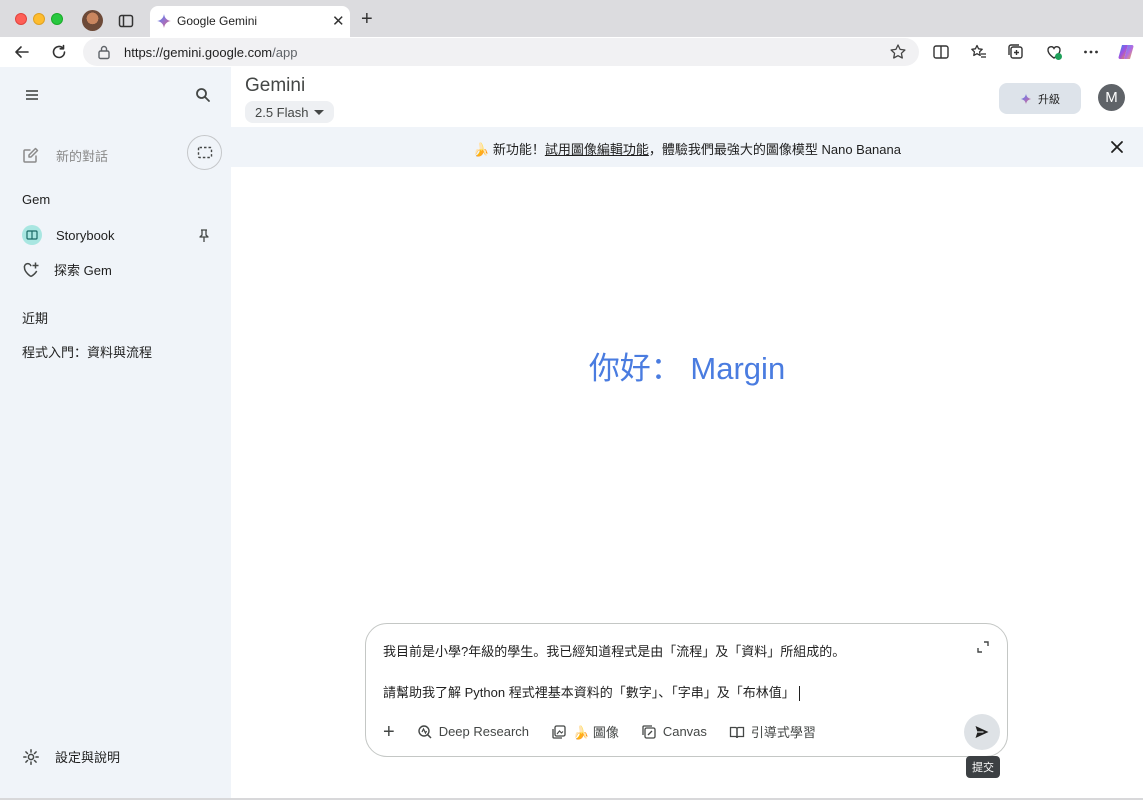 Image resolution: width=1143 pixels, height=800 pixels. I want to click on image-icon, so click(559, 731).